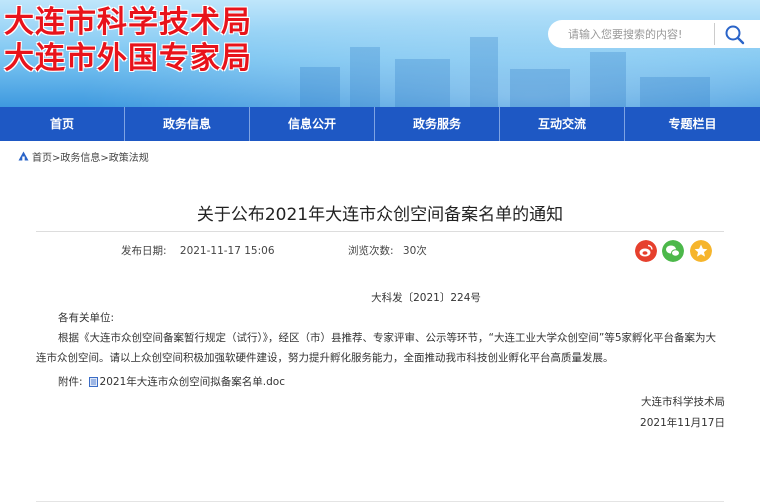  What do you see at coordinates (437, 124) in the screenshot?
I see `nav-item-government-services: 政务服务` at bounding box center [437, 124].